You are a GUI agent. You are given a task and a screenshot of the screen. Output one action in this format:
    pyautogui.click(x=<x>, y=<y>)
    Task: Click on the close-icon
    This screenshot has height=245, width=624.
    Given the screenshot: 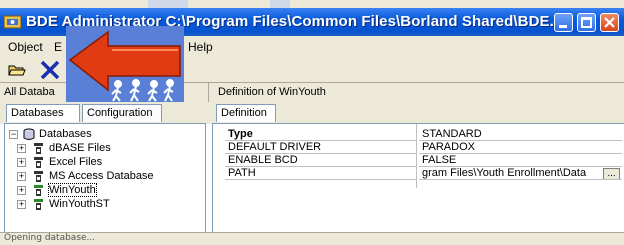 What is the action you would take?
    pyautogui.click(x=609, y=22)
    